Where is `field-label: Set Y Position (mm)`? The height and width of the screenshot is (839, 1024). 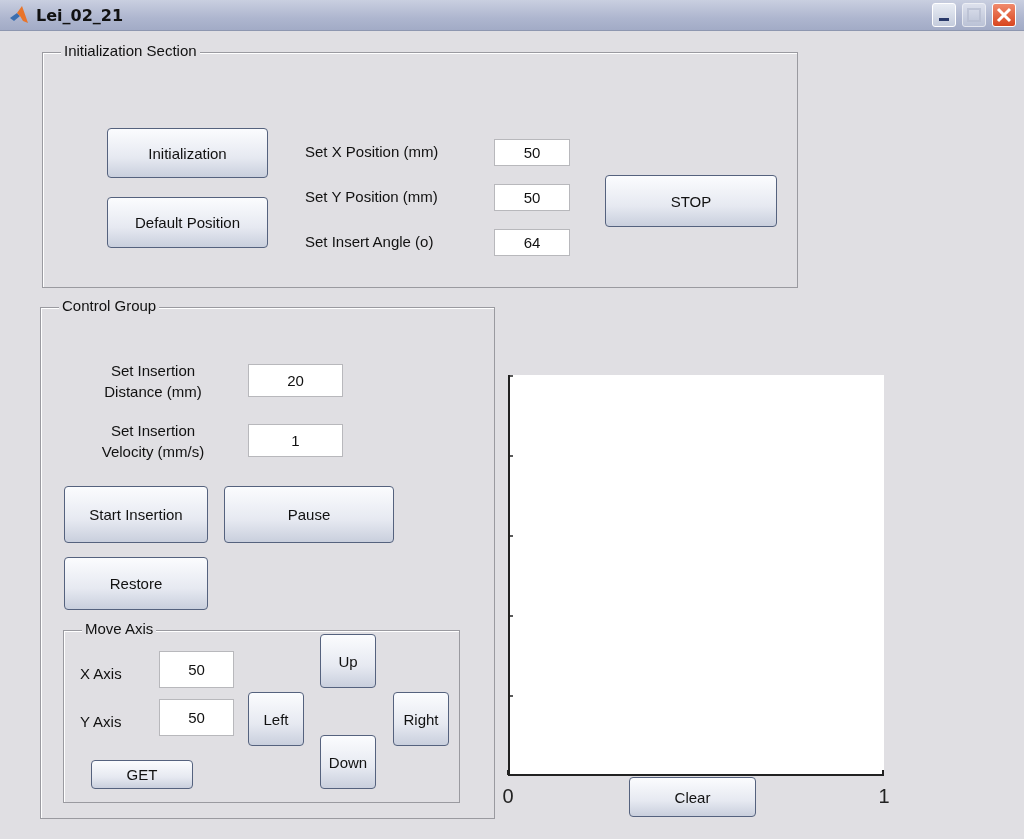
field-label: Set Y Position (mm) is located at coordinates (371, 197).